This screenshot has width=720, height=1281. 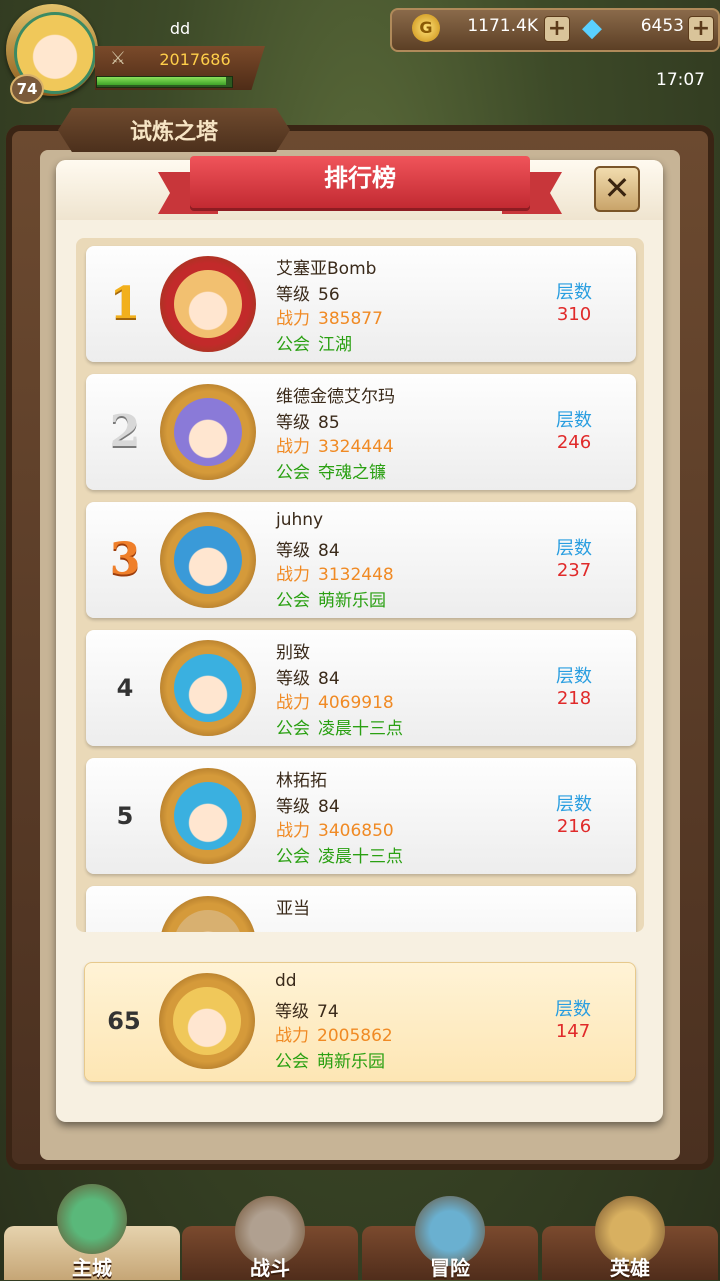 What do you see at coordinates (356, 447) in the screenshot?
I see `power-value: 3324444` at bounding box center [356, 447].